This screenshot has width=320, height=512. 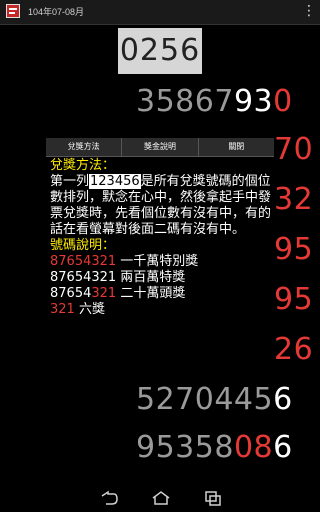 What do you see at coordinates (115, 181) in the screenshot?
I see `highlight-digits: 123456` at bounding box center [115, 181].